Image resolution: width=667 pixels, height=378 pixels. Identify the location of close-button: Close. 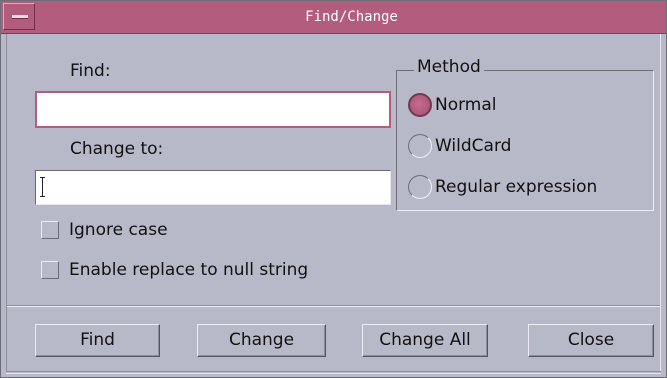
(591, 340).